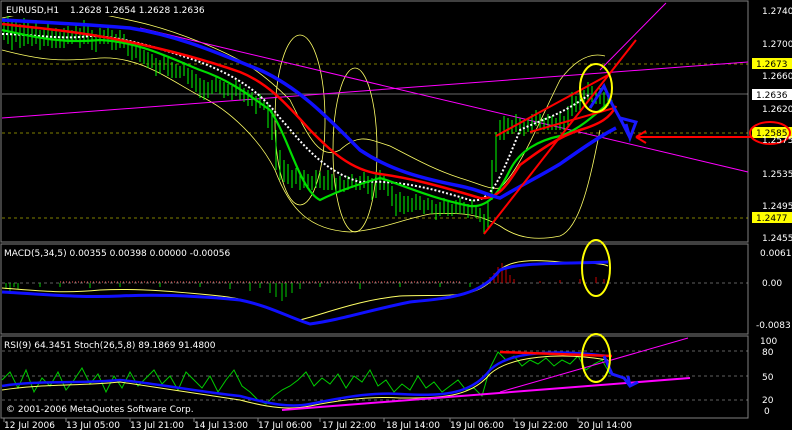 This screenshot has width=792, height=430. I want to click on price-label: 1.2575, so click(777, 141).